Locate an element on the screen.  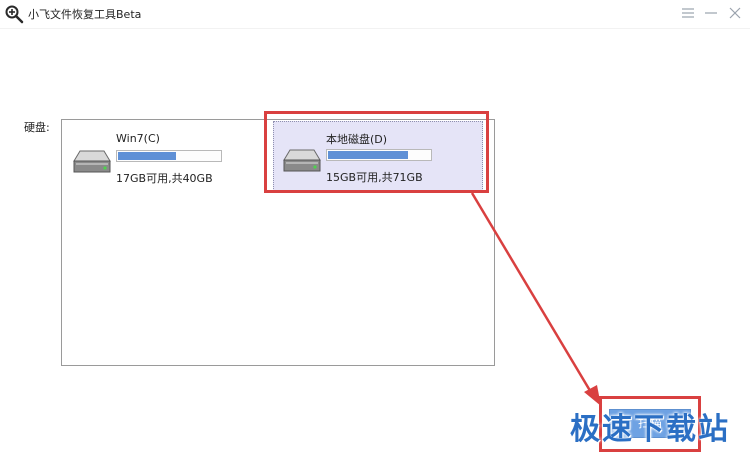
drive-item-c: Win7(C) 17GB可用,共40GB is located at coordinates (169, 158).